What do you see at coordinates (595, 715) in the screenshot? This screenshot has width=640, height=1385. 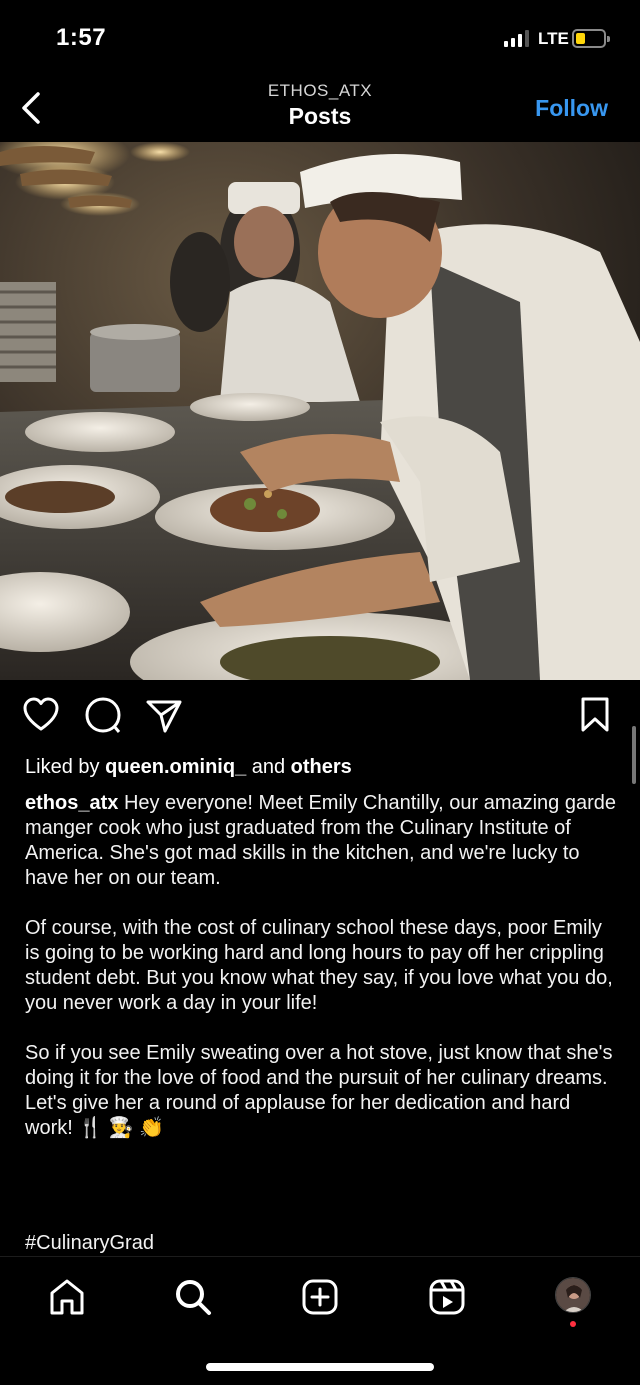 I see `bookmark-icon` at bounding box center [595, 715].